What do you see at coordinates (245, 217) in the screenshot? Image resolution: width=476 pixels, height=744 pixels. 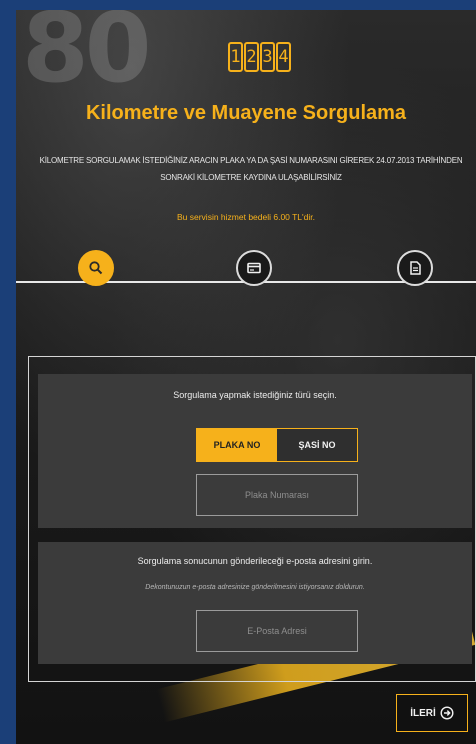 I see `fee-note: Bu servisin hizmet bedeli 6.00 TL'dir.` at bounding box center [245, 217].